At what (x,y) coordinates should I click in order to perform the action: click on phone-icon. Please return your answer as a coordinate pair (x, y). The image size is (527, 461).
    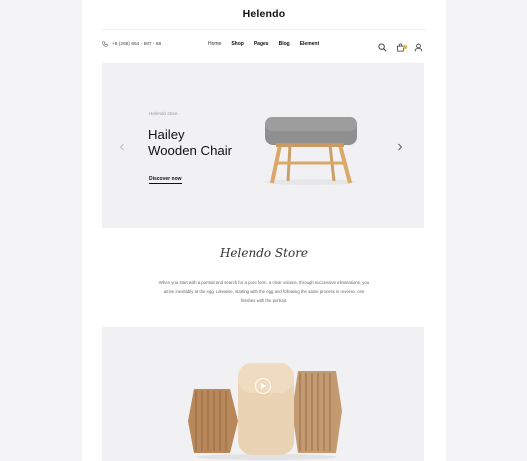
    Looking at the image, I should click on (105, 44).